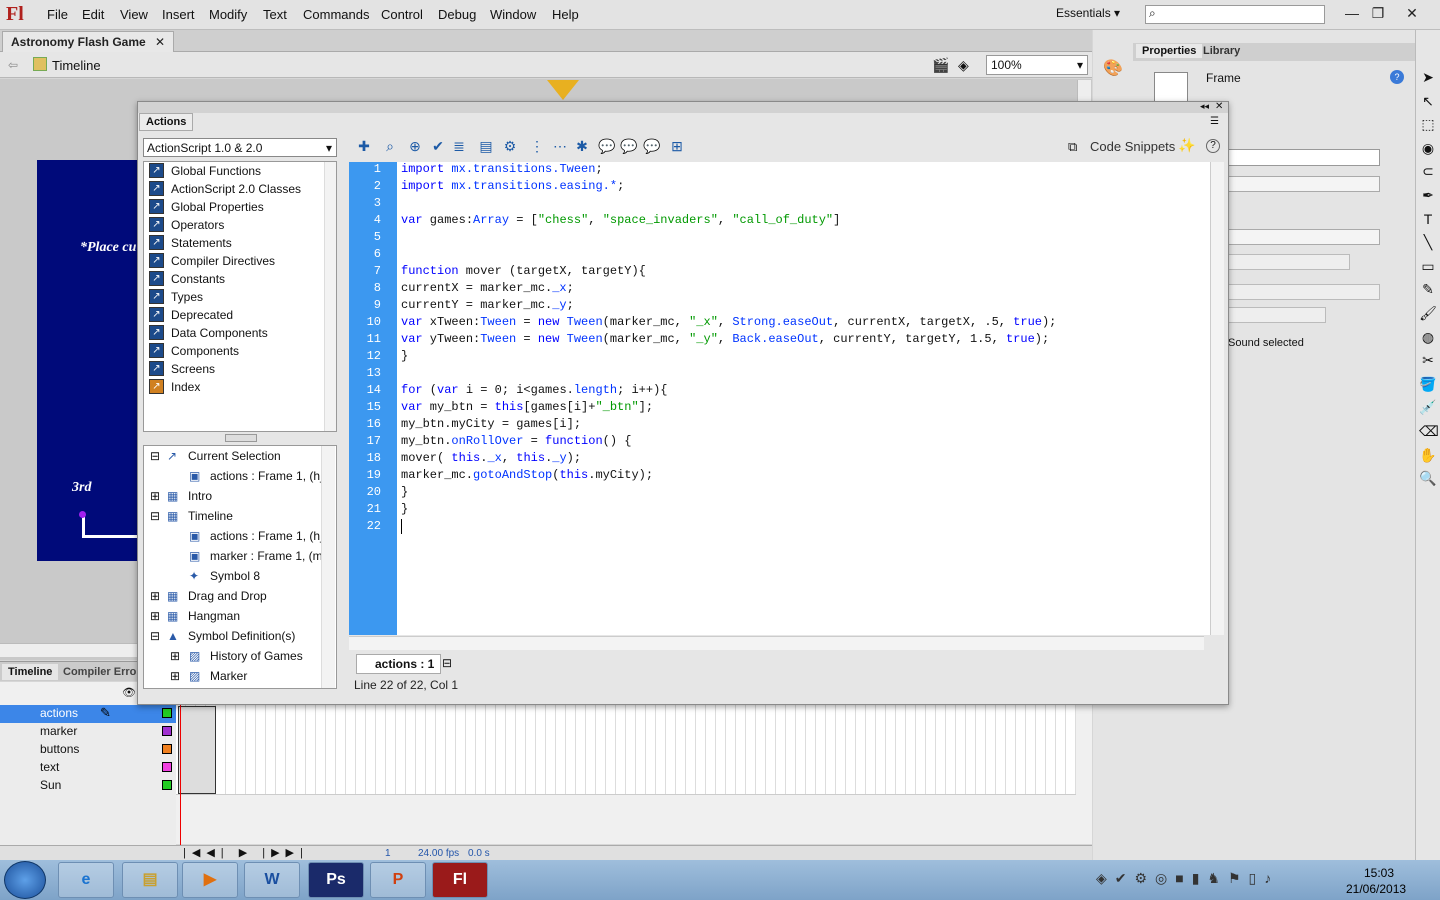 The height and width of the screenshot is (900, 1440). What do you see at coordinates (776, 643) in the screenshot?
I see `editor-hscroll` at bounding box center [776, 643].